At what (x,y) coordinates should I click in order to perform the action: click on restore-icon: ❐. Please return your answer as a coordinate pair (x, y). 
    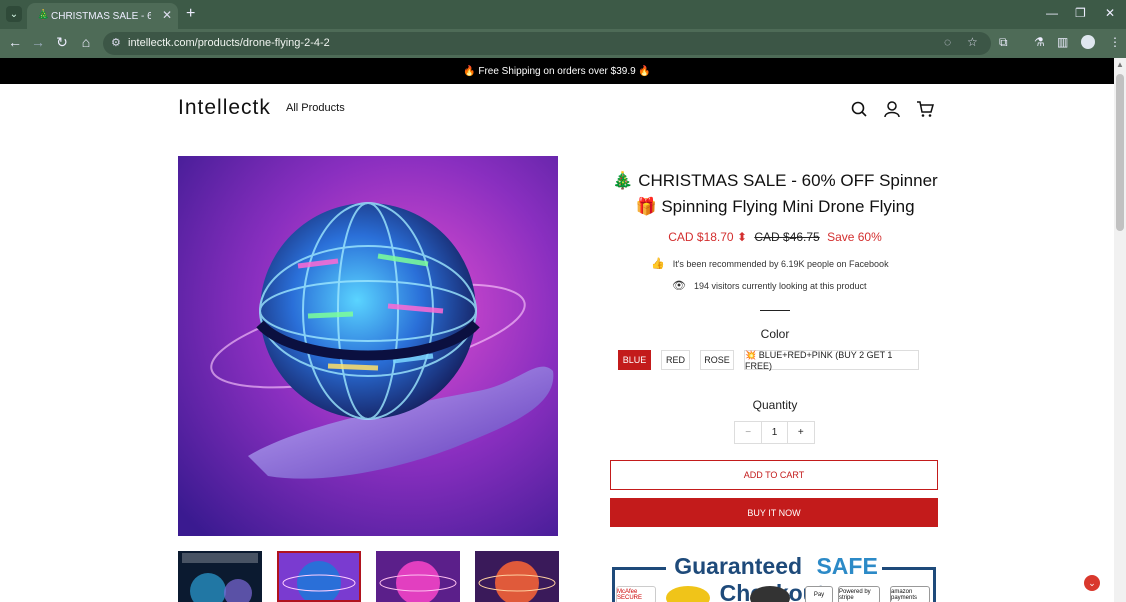
    Looking at the image, I should click on (1080, 13).